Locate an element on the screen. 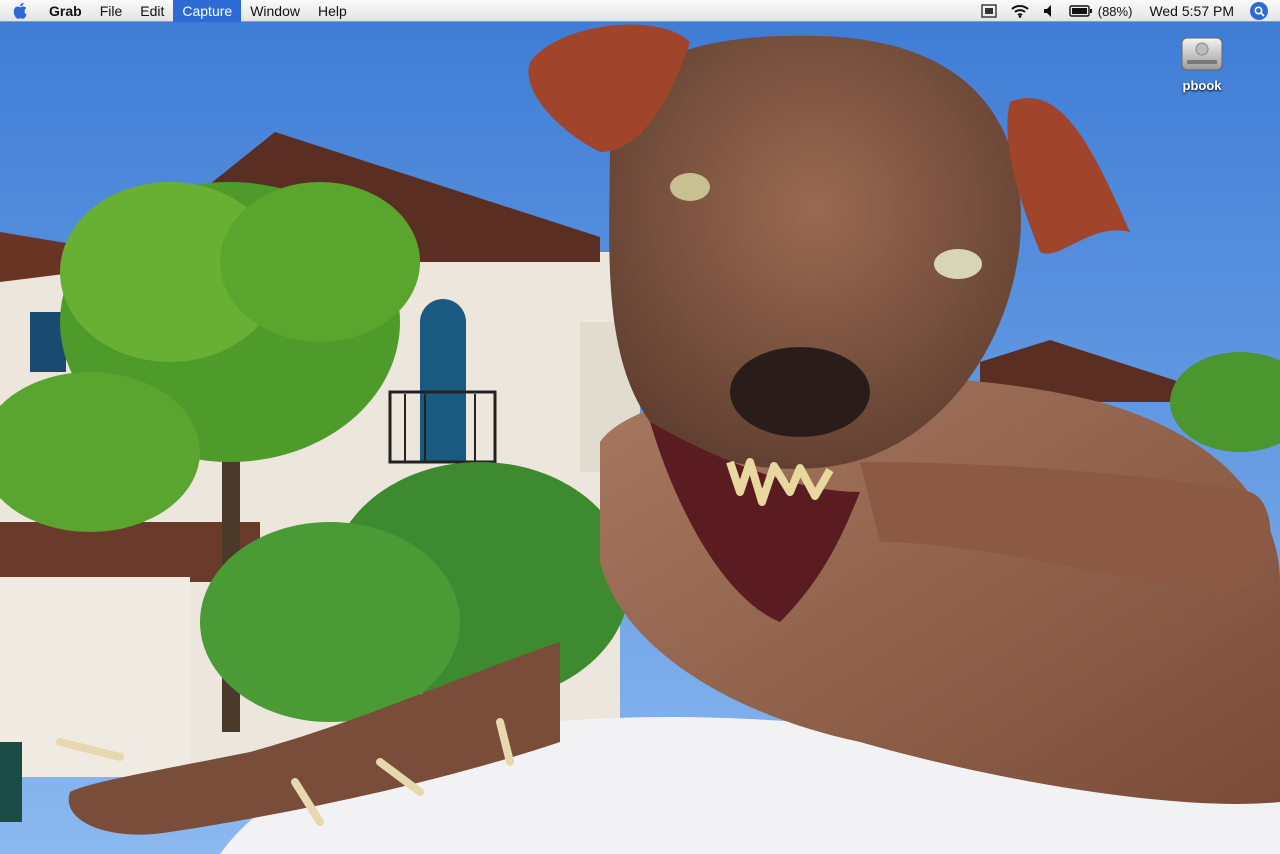 This screenshot has width=1280, height=854. display-icon is located at coordinates (989, 11).